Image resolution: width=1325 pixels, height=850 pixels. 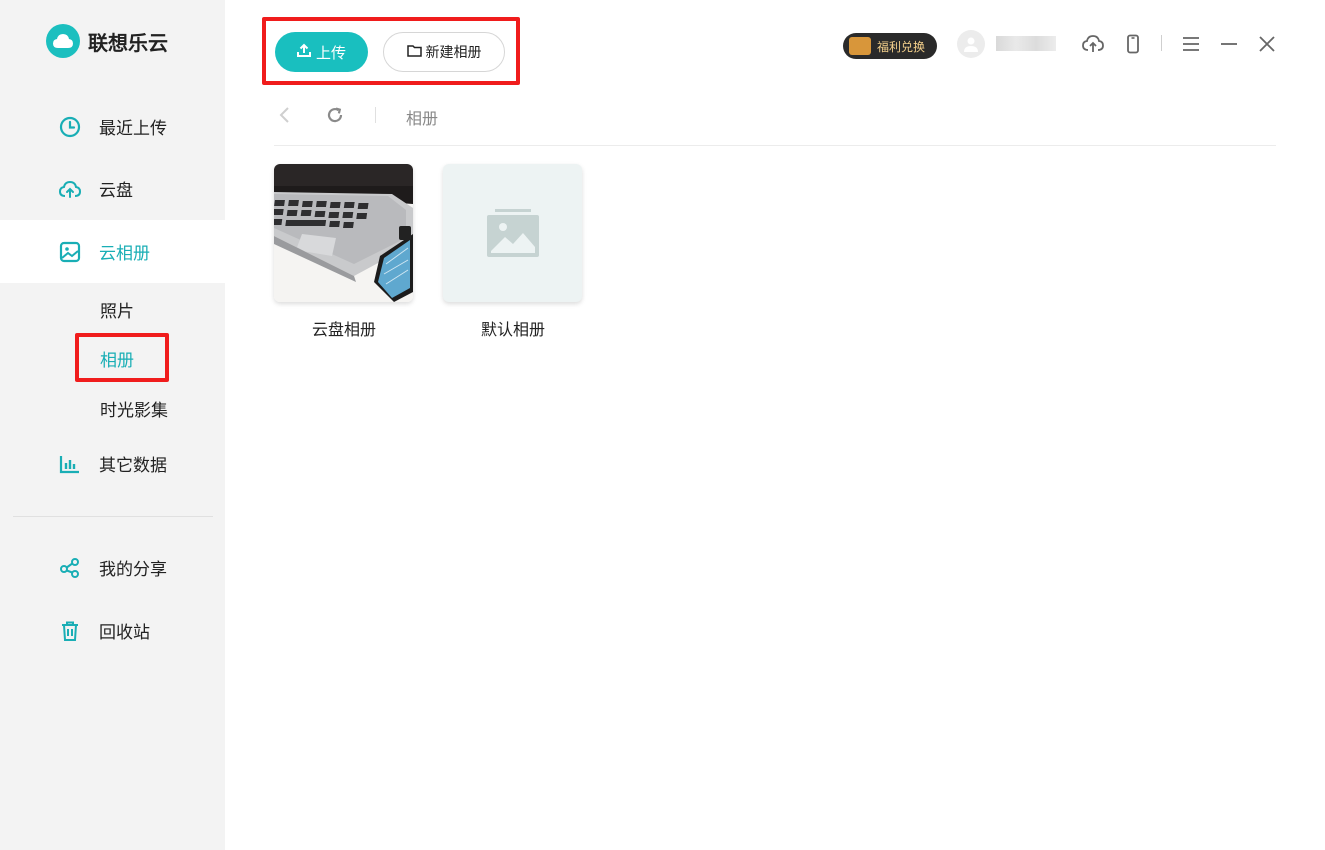 I want to click on sidebar-subitem-albums: 相册, so click(x=117, y=358).